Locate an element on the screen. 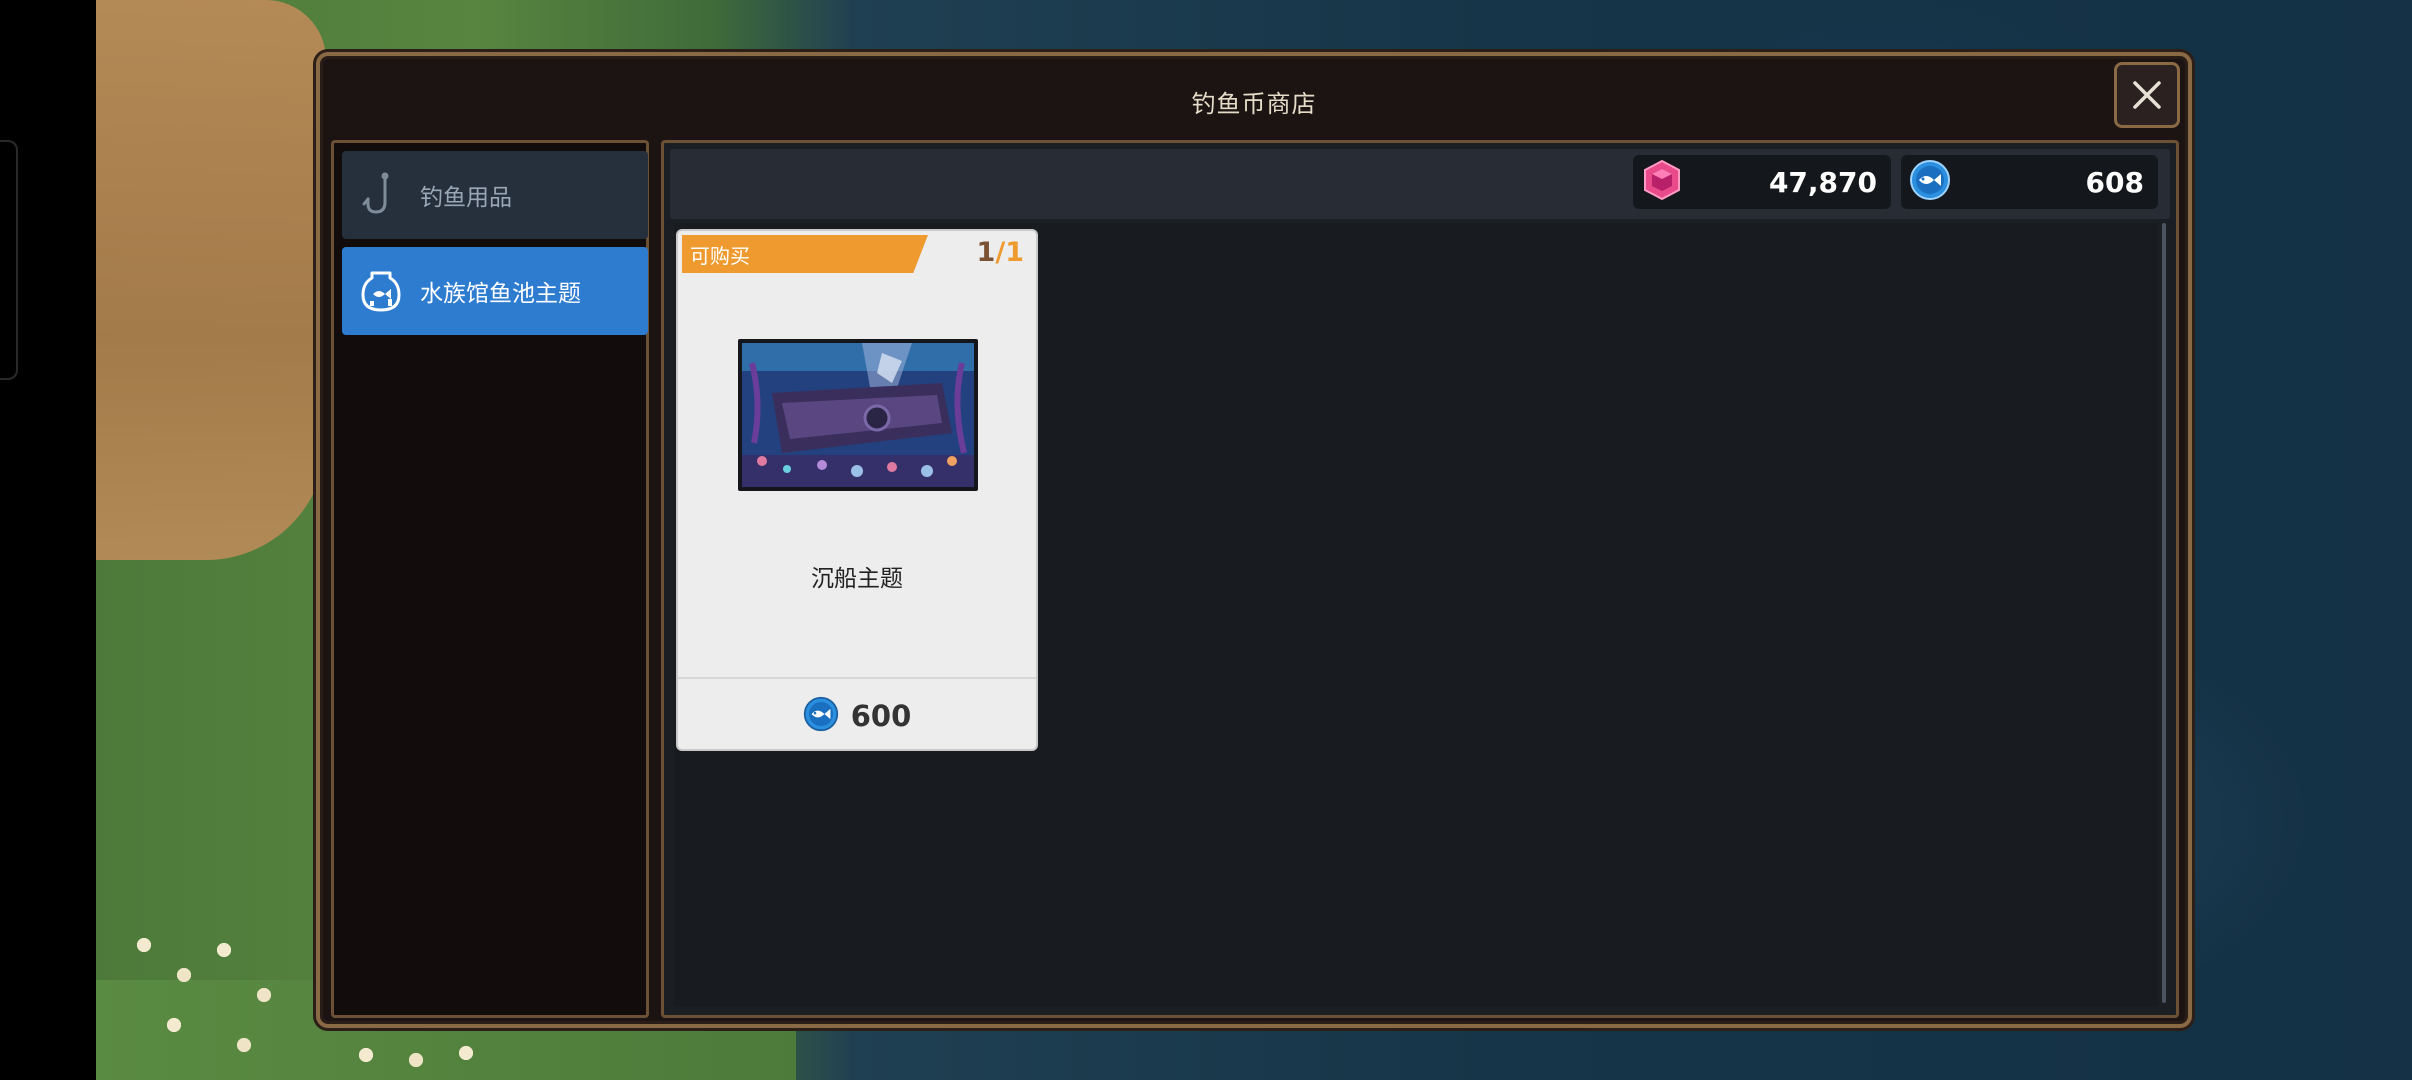 This screenshot has height=1080, width=2412. gem-balance: 47,870 is located at coordinates (1762, 182).